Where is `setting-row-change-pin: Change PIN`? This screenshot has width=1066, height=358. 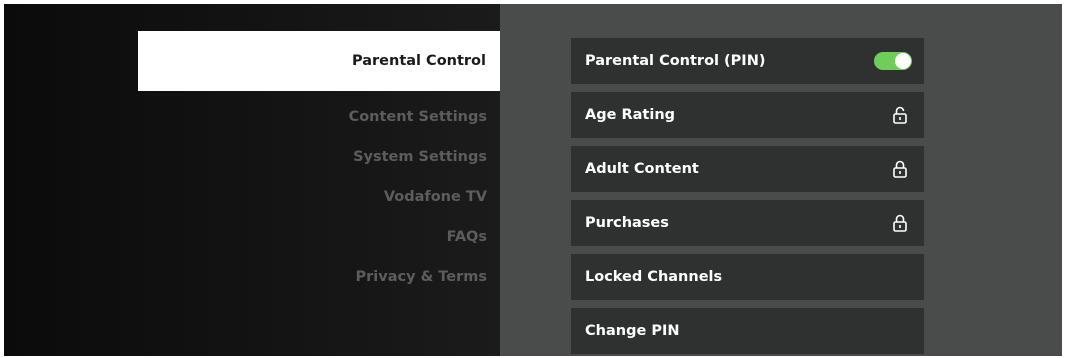
setting-row-change-pin: Change PIN is located at coordinates (747, 331).